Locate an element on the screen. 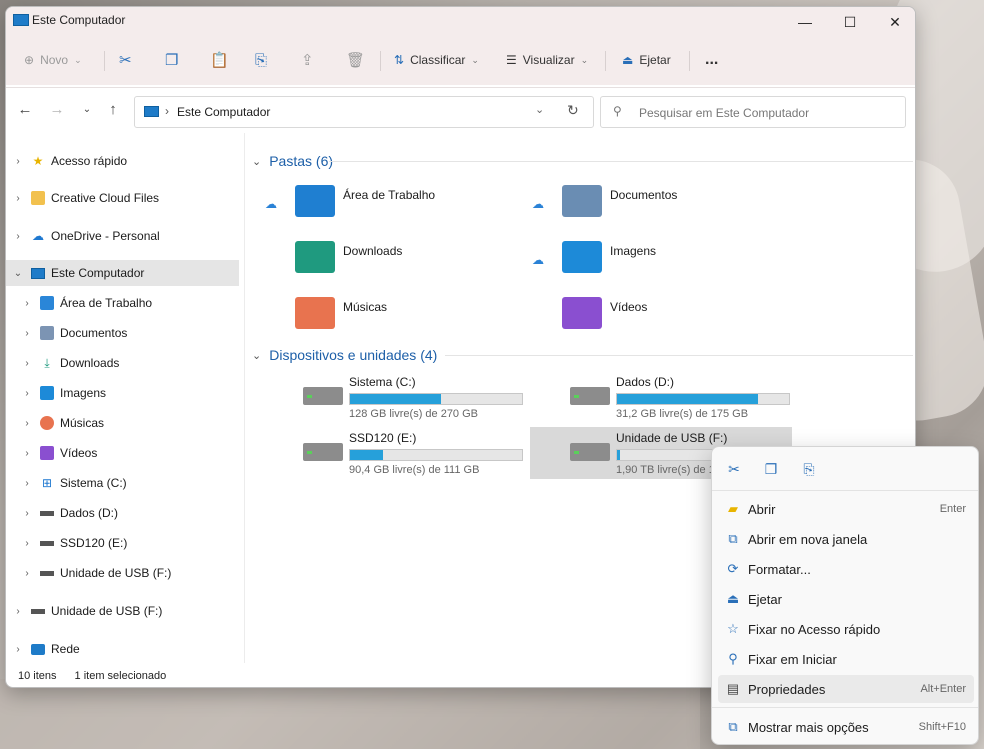 This screenshot has width=984, height=749. view-button: ☰ Visualizar ⌄ is located at coordinates (547, 60).